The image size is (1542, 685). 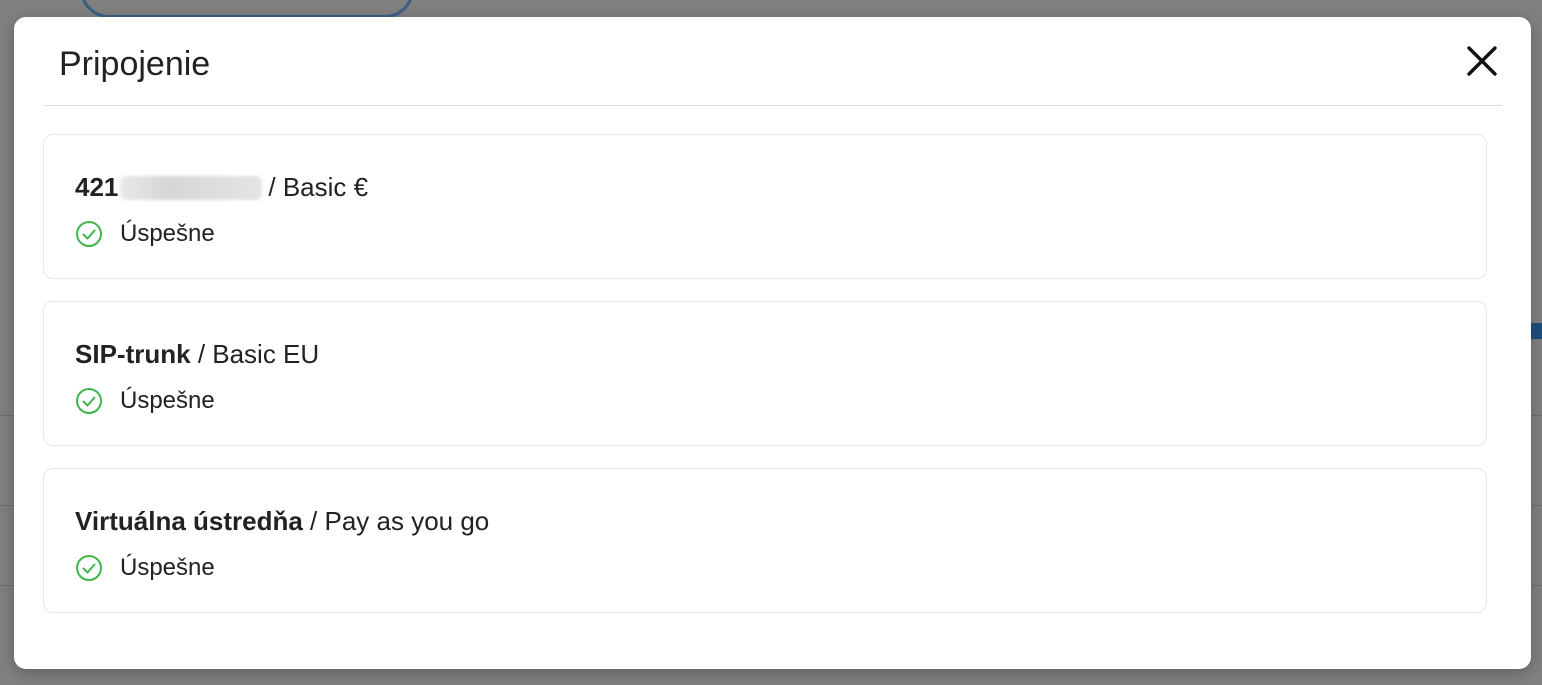 I want to click on connection-title: SIP-trunk / Basic EU, so click(x=197, y=354).